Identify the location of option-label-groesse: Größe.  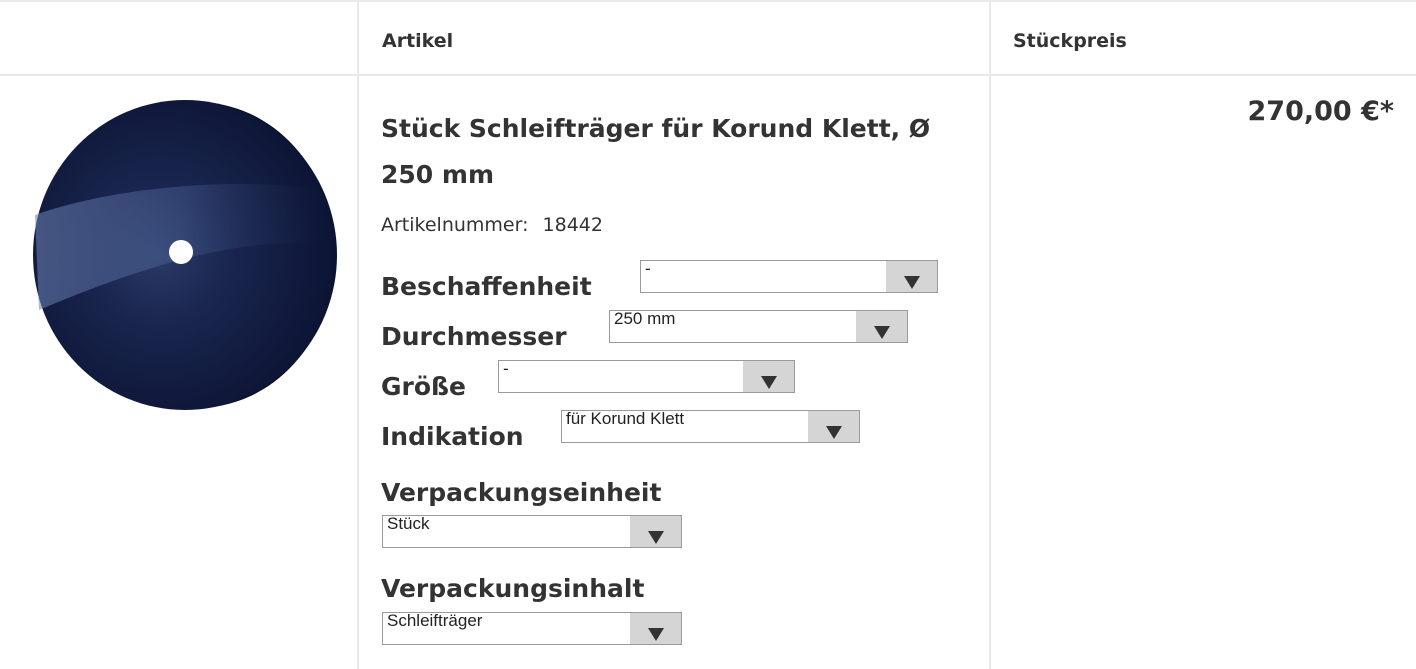
(423, 386).